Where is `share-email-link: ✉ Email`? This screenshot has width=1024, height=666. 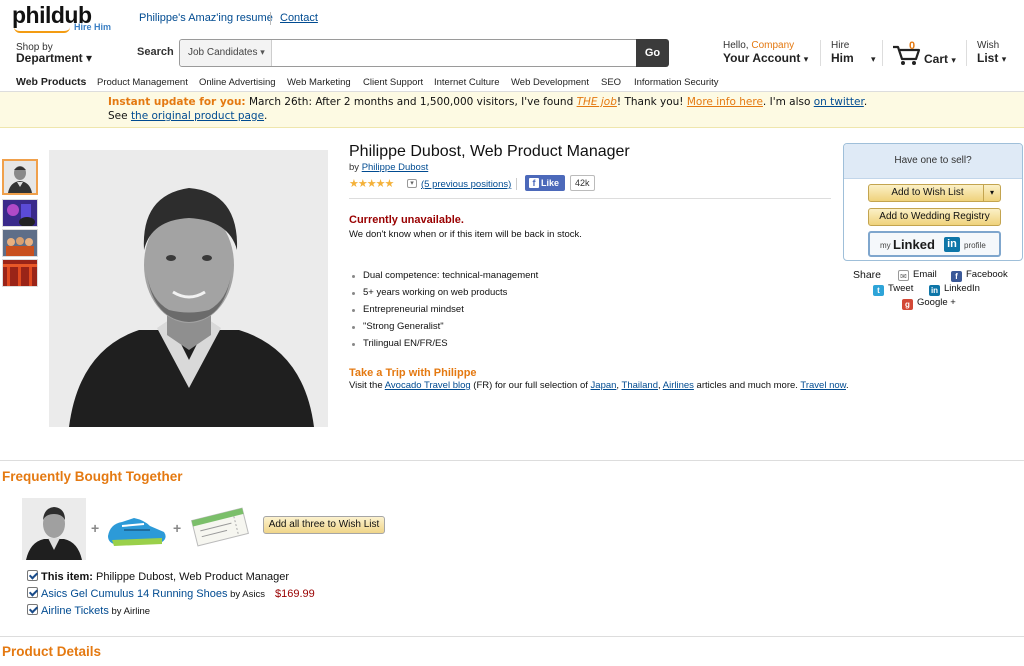
share-email-link: ✉ Email is located at coordinates (917, 275).